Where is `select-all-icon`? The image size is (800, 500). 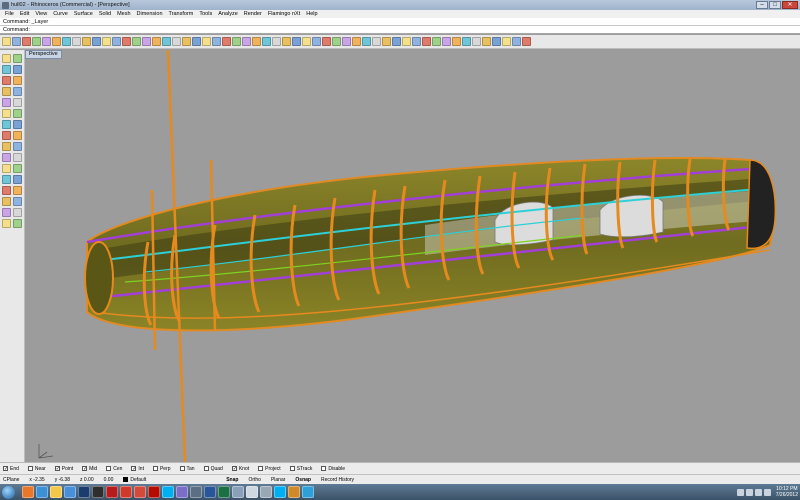
select-all-icon is located at coordinates (196, 41).